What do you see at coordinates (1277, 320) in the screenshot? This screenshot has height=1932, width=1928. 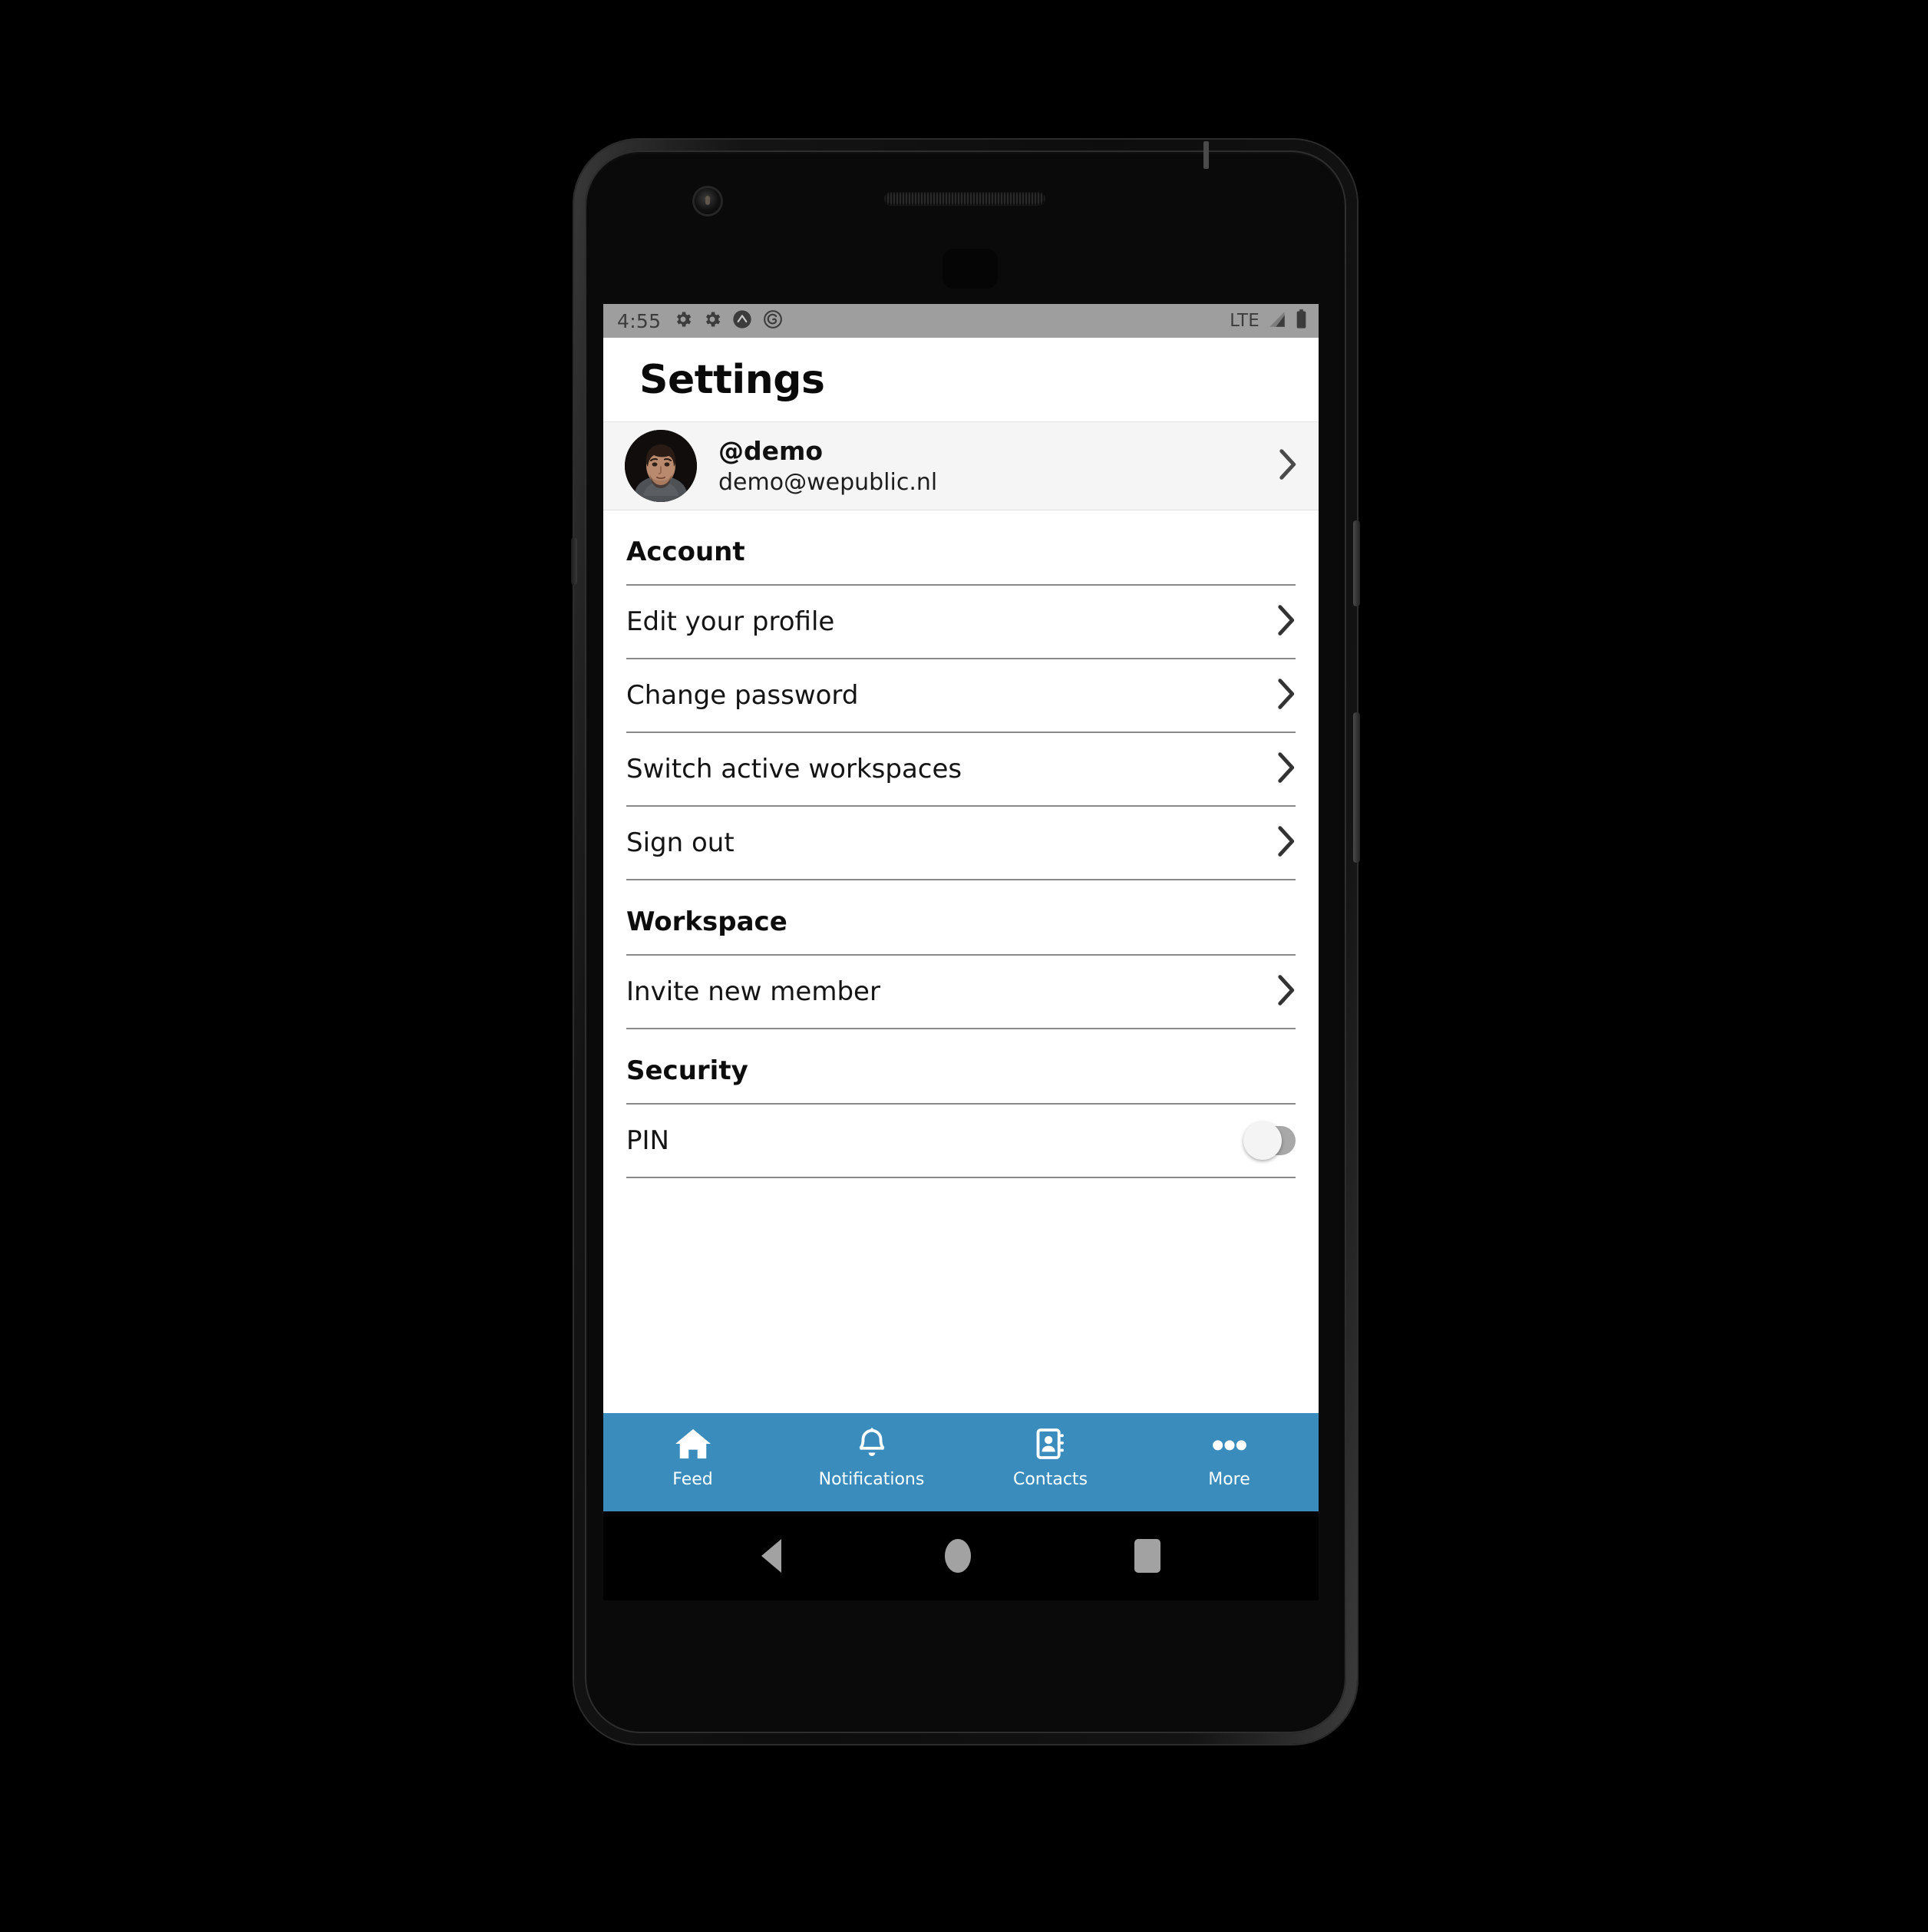 I see `signal-icon` at bounding box center [1277, 320].